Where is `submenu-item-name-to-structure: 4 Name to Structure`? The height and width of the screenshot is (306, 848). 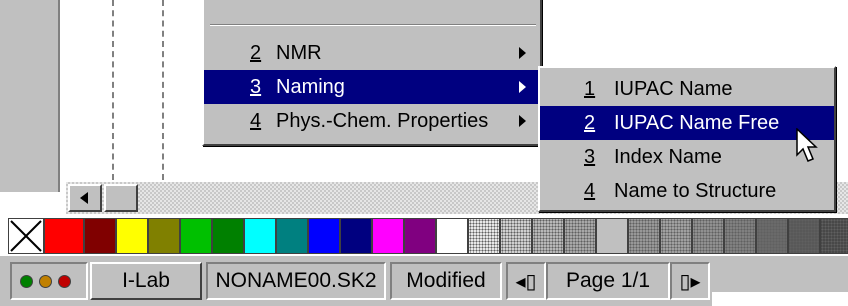 submenu-item-name-to-structure: 4 Name to Structure is located at coordinates (687, 191).